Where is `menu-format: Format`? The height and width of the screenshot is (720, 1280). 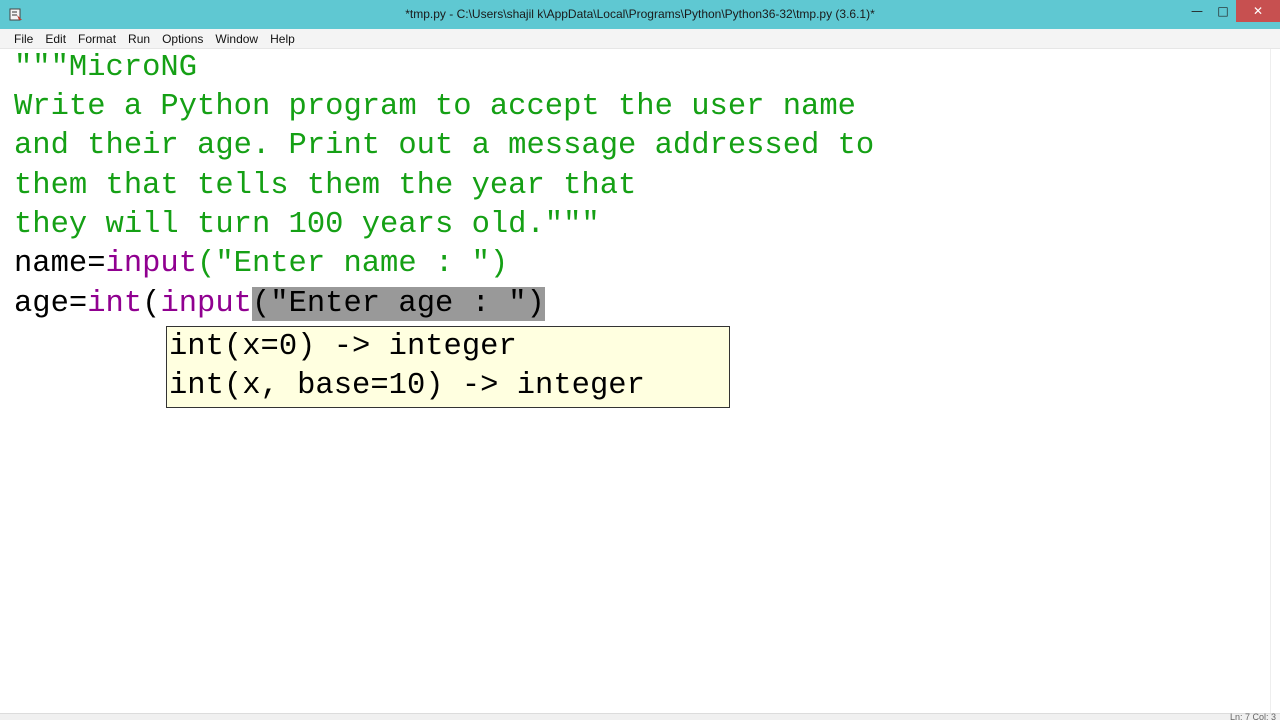
menu-format: Format is located at coordinates (97, 39).